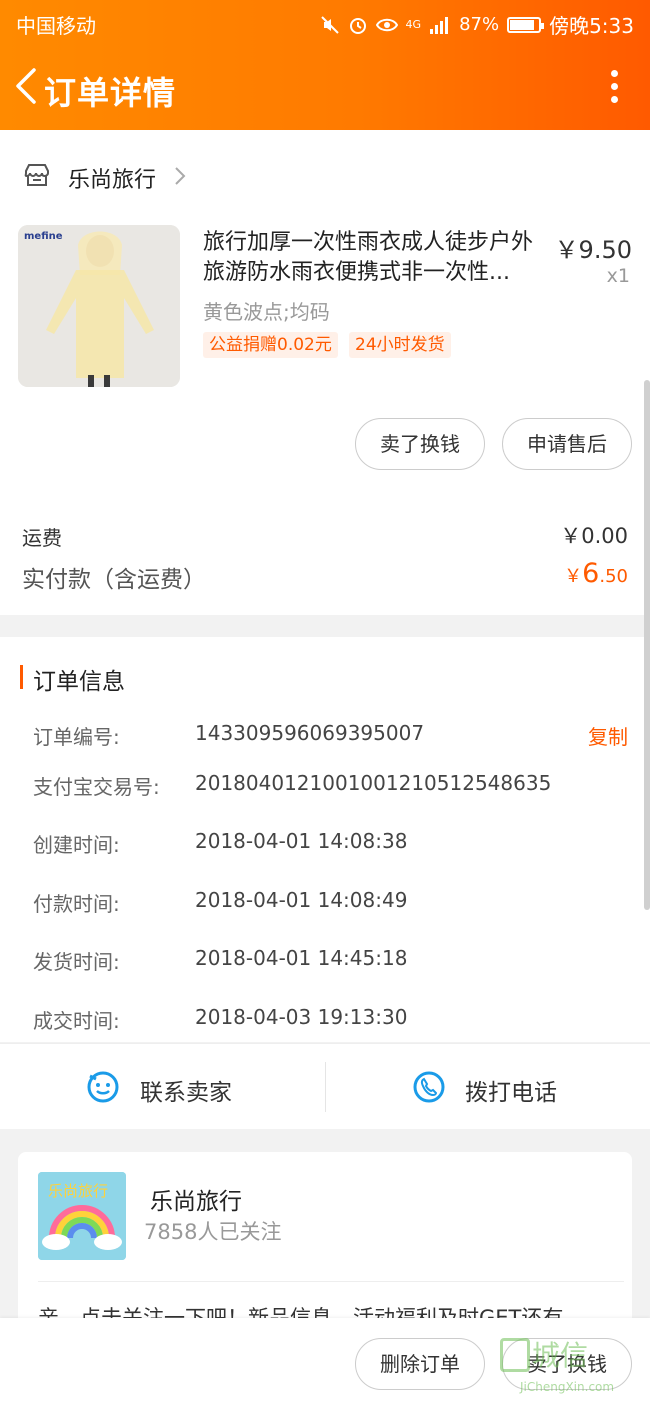 The image size is (650, 1408). Describe the element at coordinates (608, 735) in the screenshot. I see `copy-button: 复制` at that location.